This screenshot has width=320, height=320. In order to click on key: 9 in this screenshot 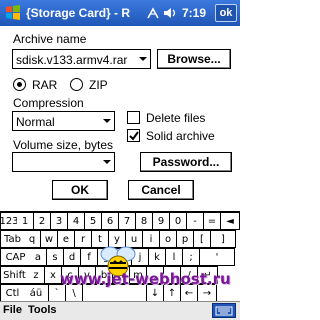, I will do `click(161, 221)`.